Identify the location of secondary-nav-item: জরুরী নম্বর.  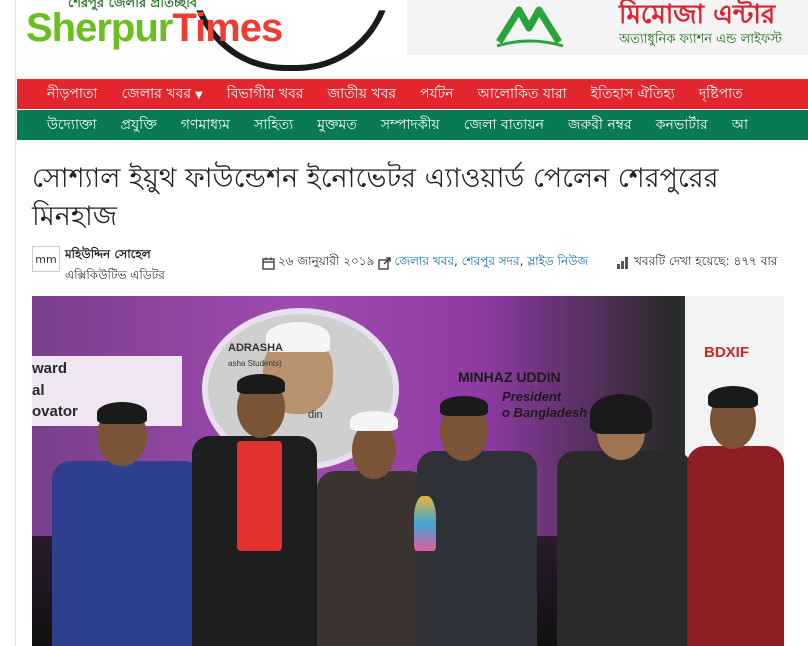
(600, 125).